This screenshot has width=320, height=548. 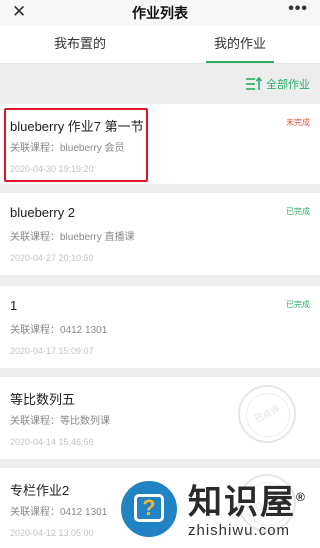 What do you see at coordinates (43, 212) in the screenshot?
I see `homework-name: blueberry 2` at bounding box center [43, 212].